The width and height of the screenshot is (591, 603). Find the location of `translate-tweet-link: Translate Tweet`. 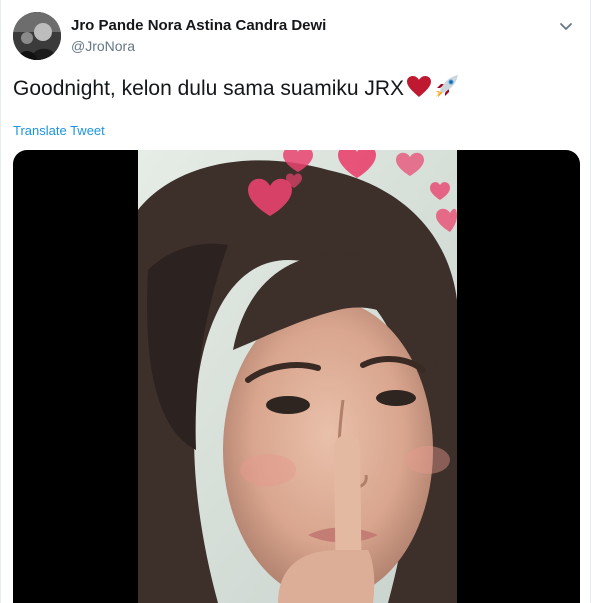

translate-tweet-link: Translate Tweet is located at coordinates (59, 131).